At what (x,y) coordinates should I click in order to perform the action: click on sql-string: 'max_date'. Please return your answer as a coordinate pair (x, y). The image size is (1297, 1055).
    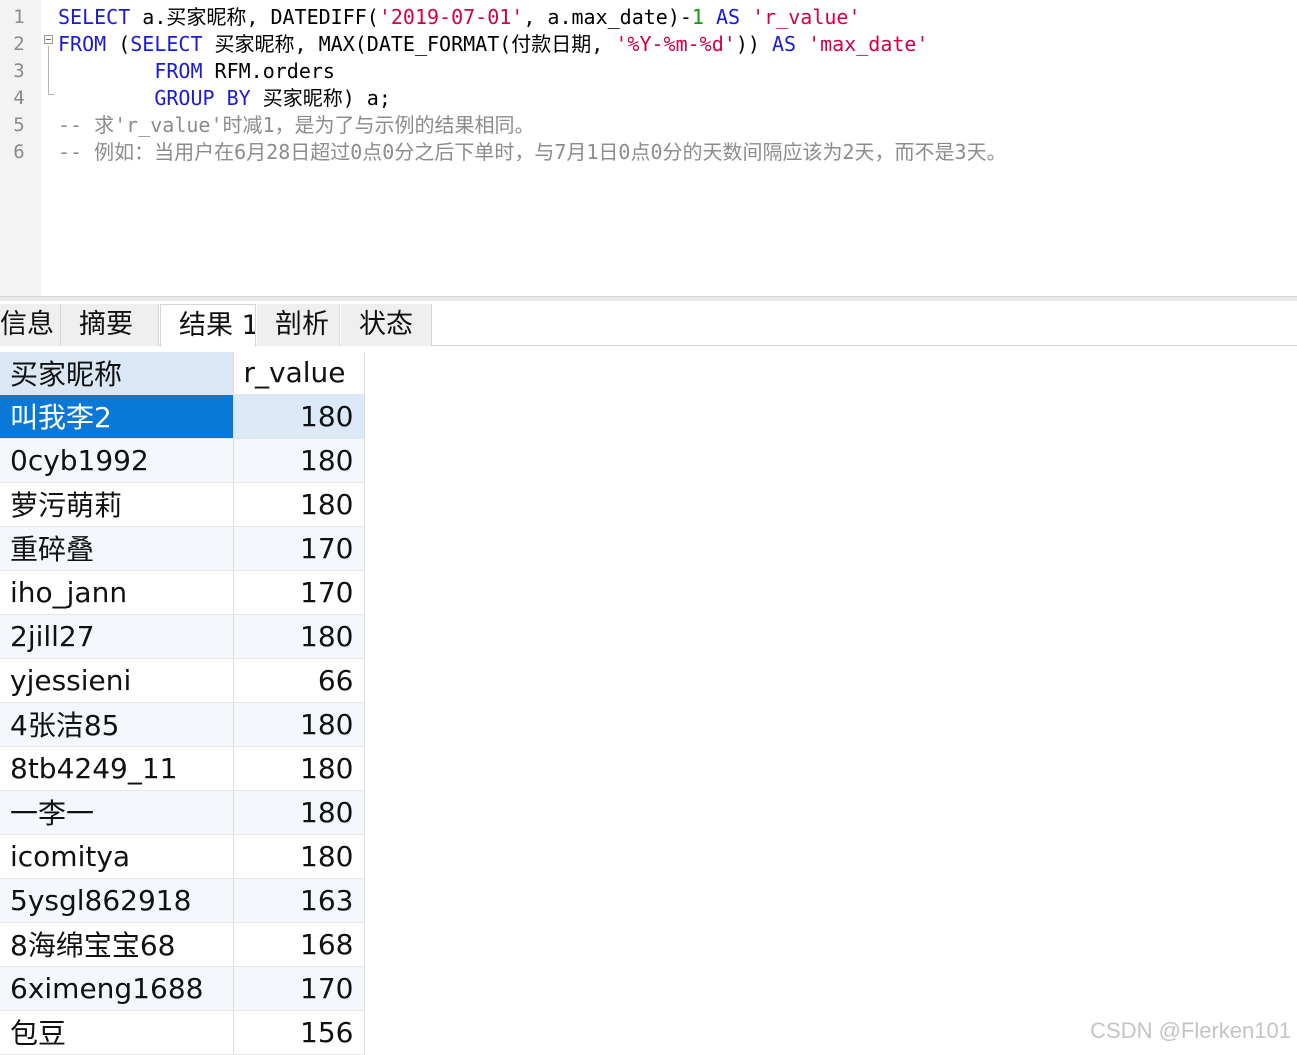
    Looking at the image, I should click on (868, 44).